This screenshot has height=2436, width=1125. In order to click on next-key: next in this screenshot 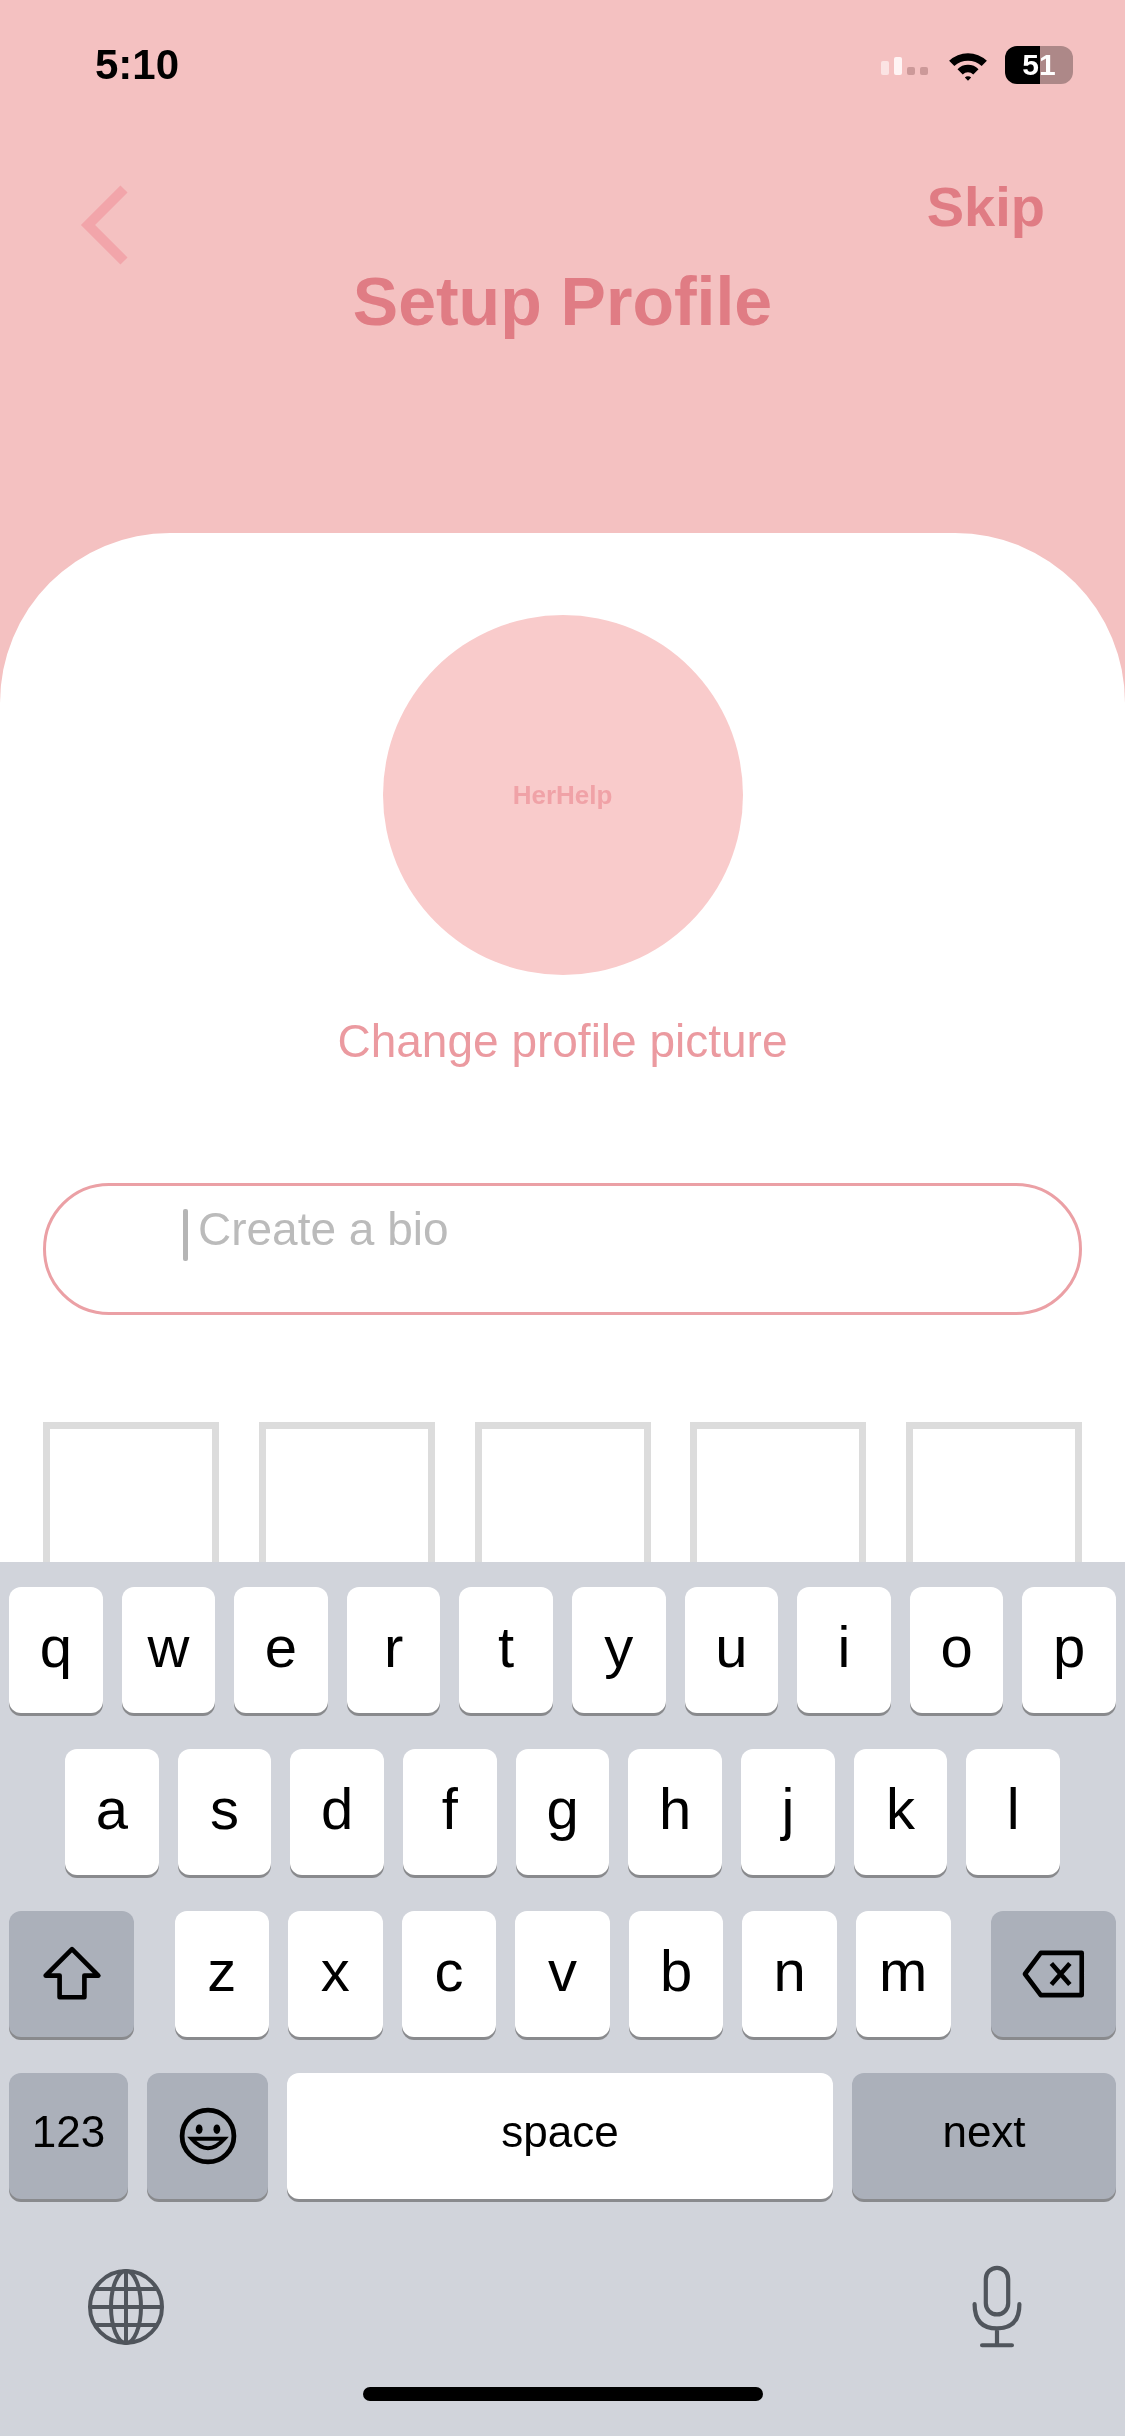, I will do `click(984, 2136)`.